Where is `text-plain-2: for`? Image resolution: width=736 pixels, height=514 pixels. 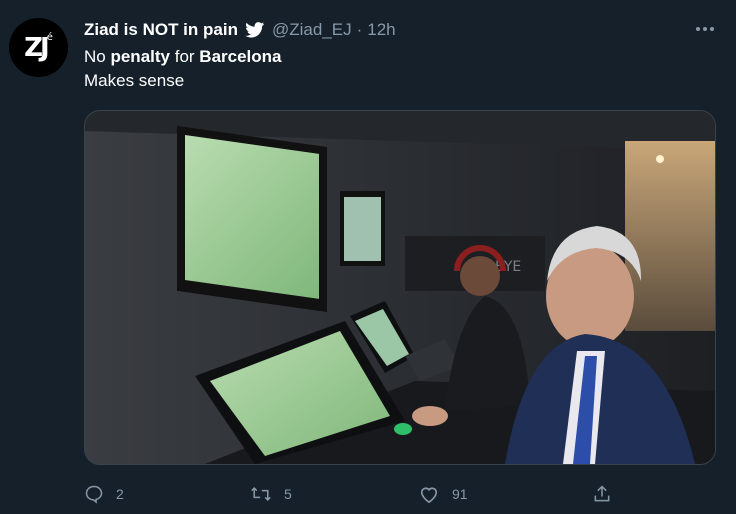 text-plain-2: for is located at coordinates (185, 56).